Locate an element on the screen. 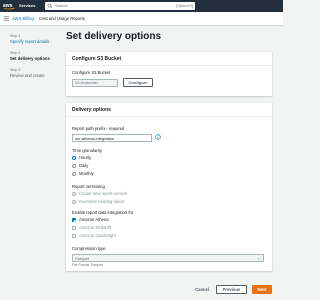 This screenshot has width=320, height=300. time-granularity-label: Time granularity is located at coordinates (87, 150).